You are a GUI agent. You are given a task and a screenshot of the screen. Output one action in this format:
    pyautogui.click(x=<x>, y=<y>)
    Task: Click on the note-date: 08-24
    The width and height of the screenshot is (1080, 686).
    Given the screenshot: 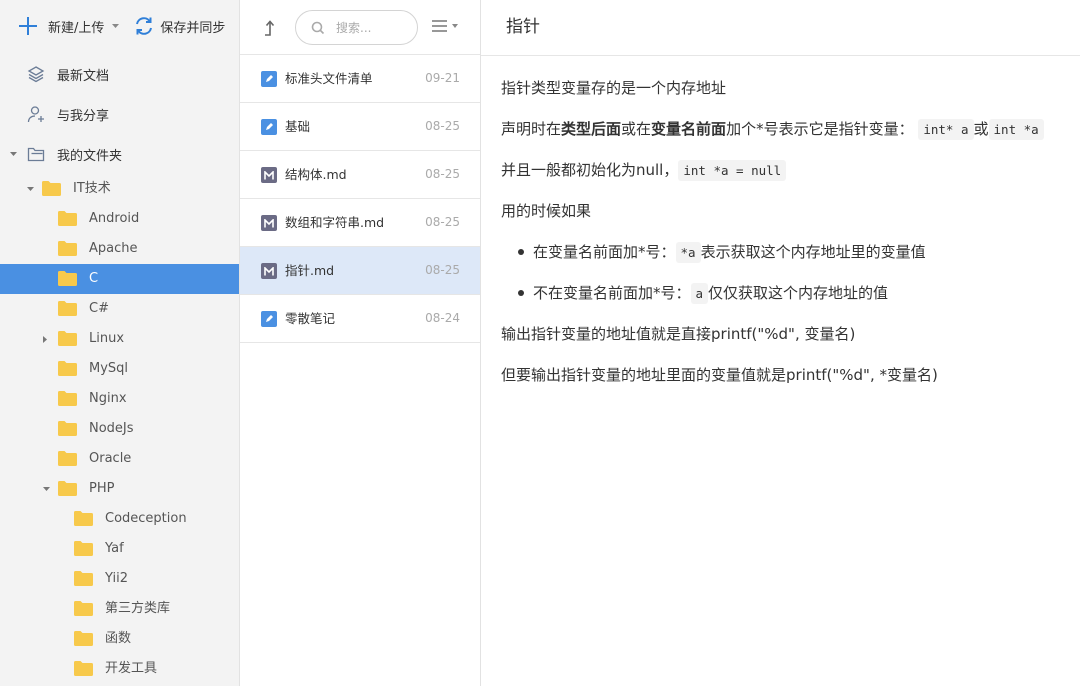 What is the action you would take?
    pyautogui.click(x=442, y=318)
    